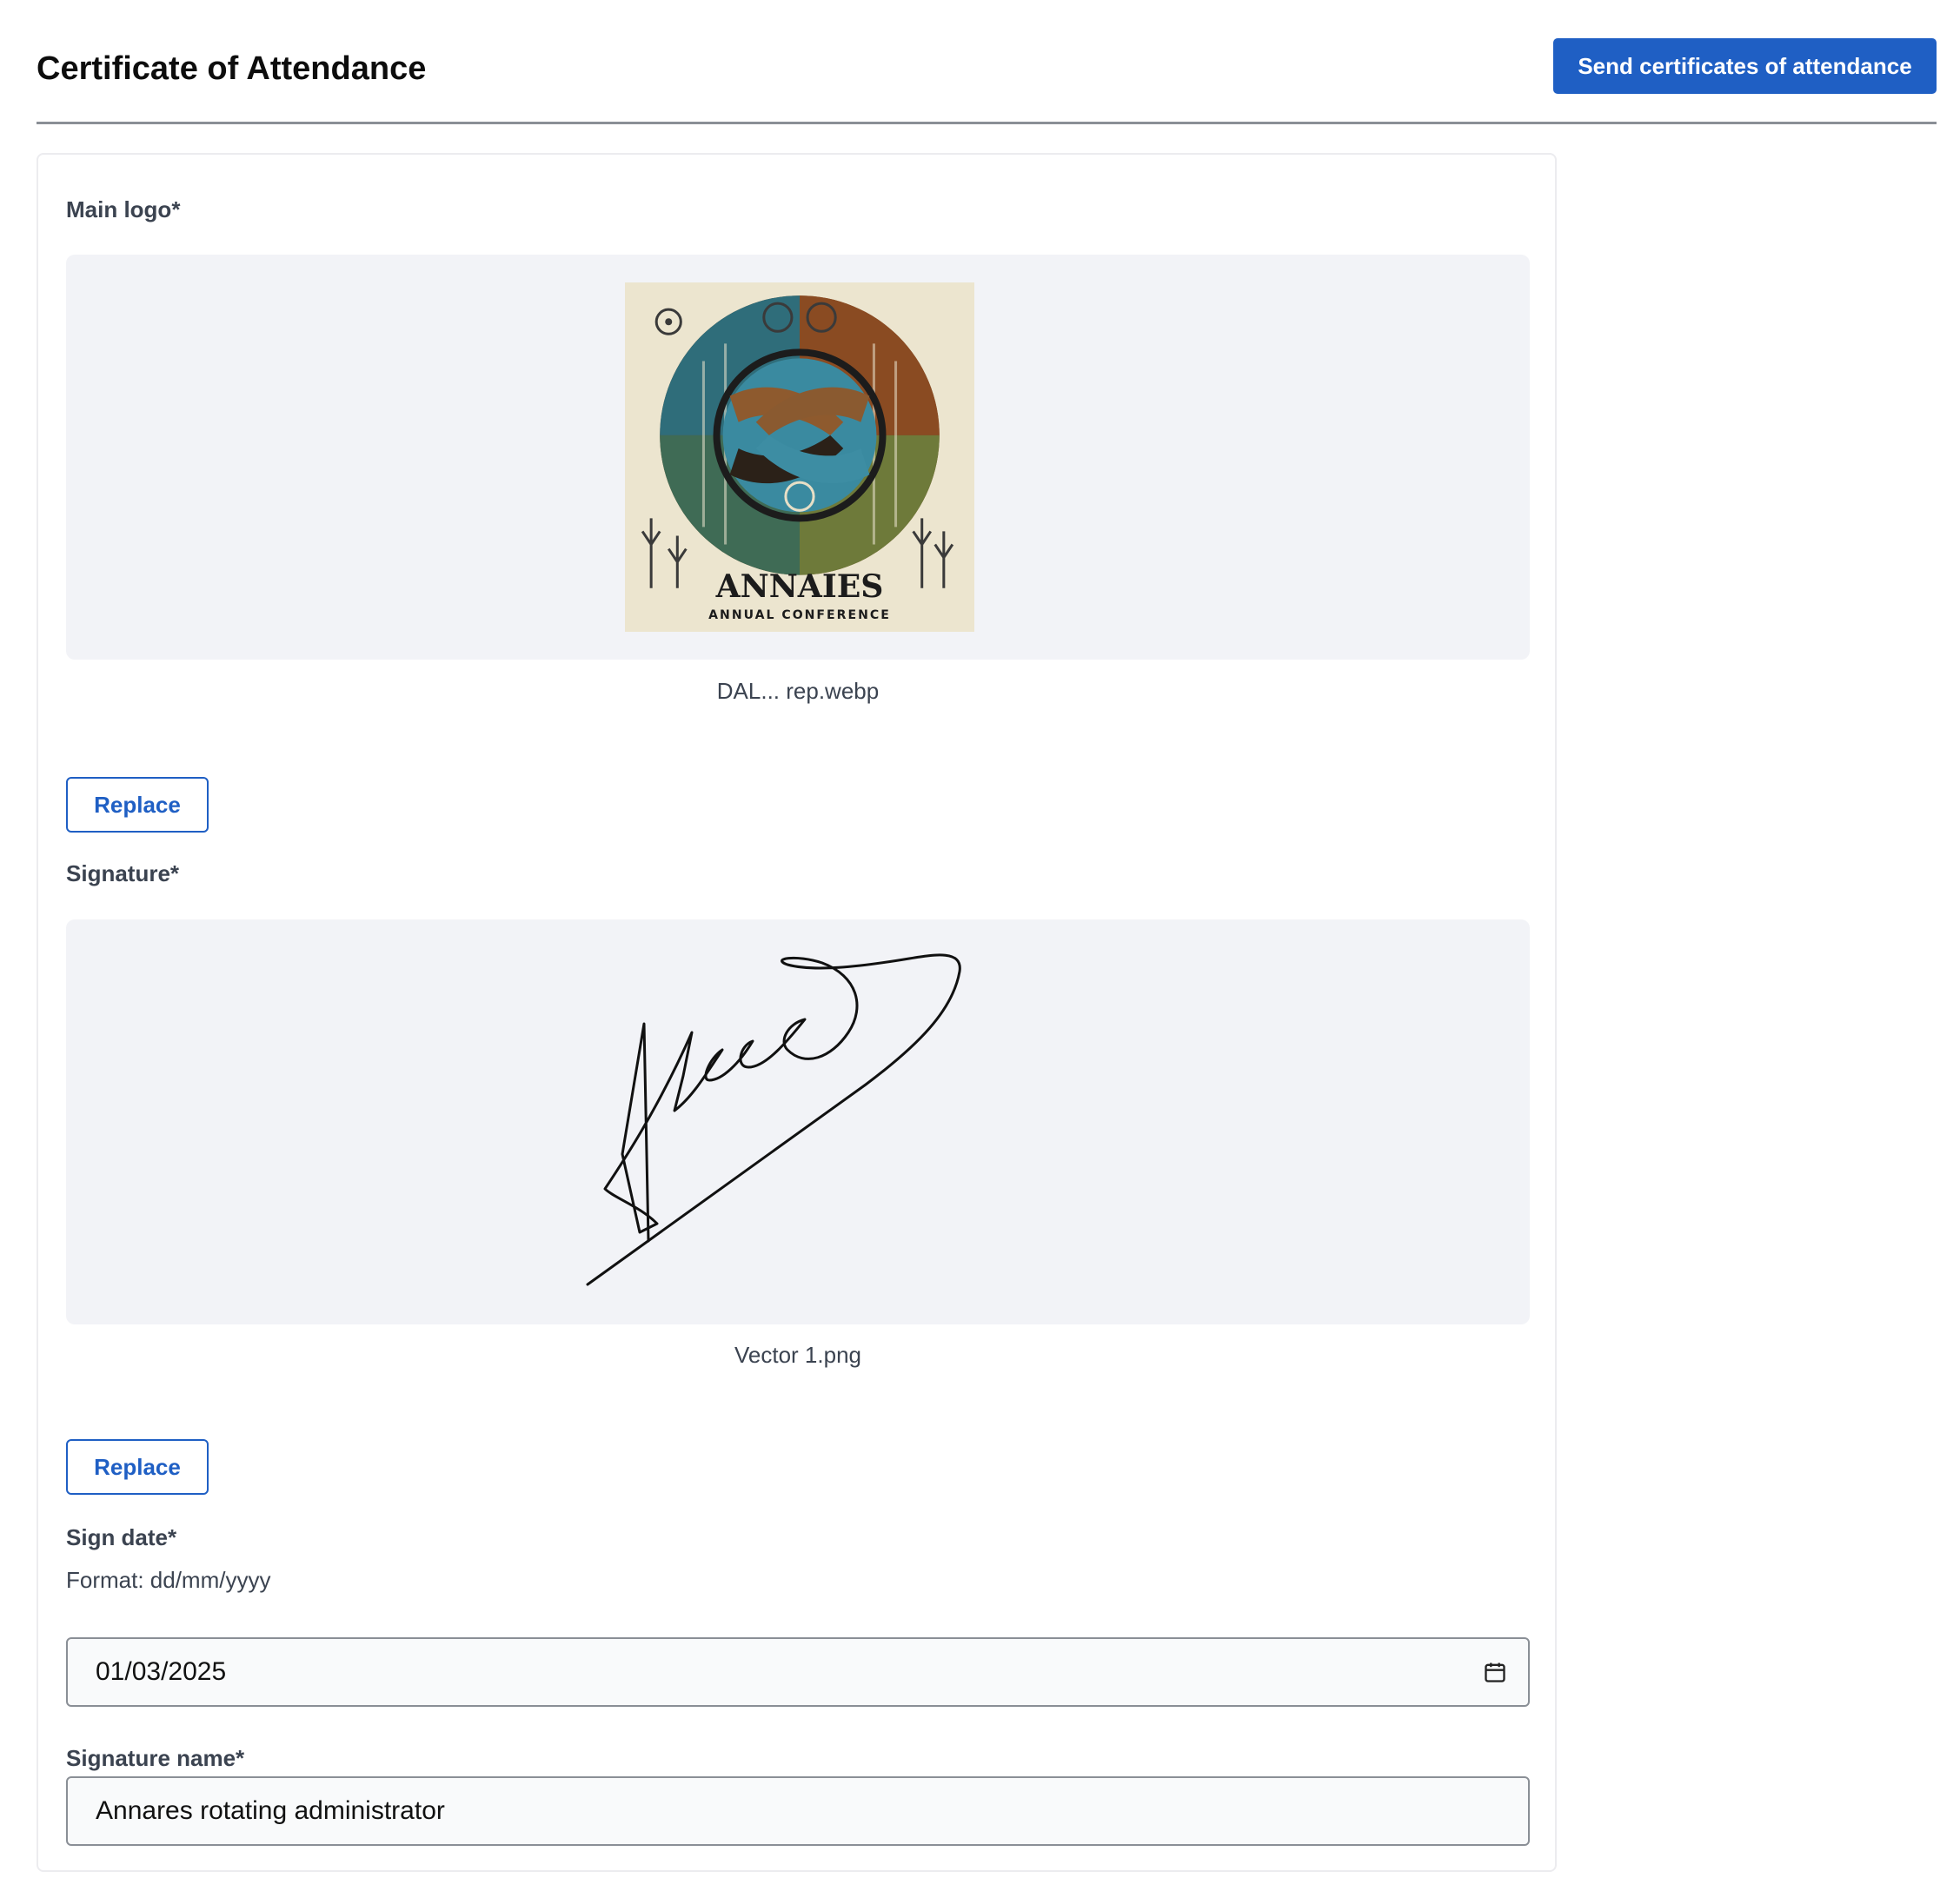 This screenshot has width=1960, height=1898. What do you see at coordinates (799, 586) in the screenshot?
I see `svg-text: ANNAIES` at bounding box center [799, 586].